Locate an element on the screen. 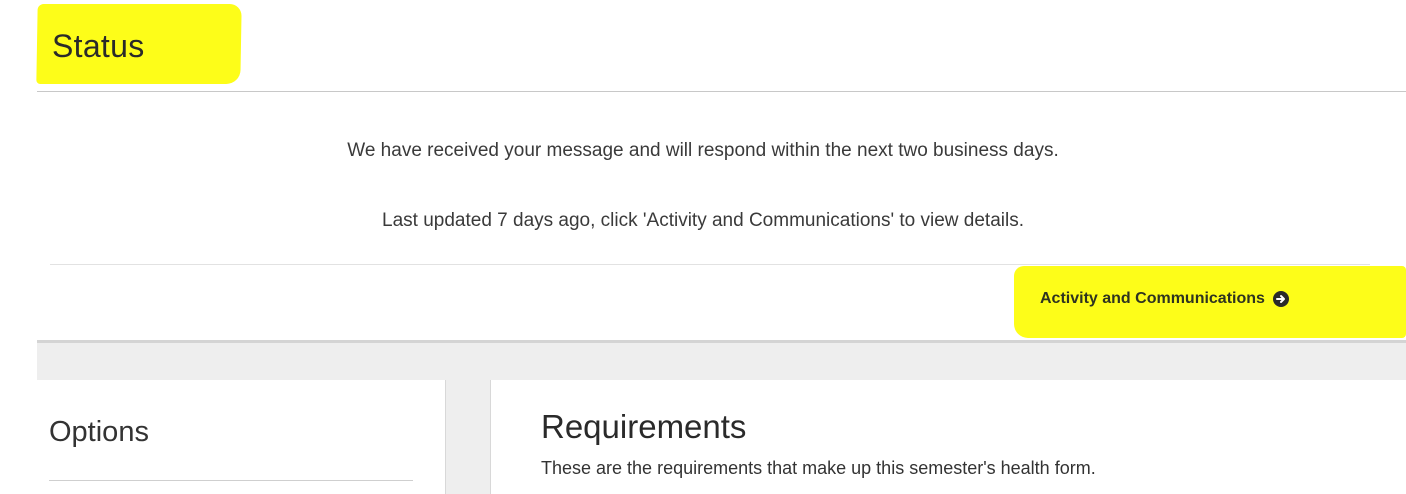  activity-and-communications-link: Activity and Communications is located at coordinates (1164, 299).